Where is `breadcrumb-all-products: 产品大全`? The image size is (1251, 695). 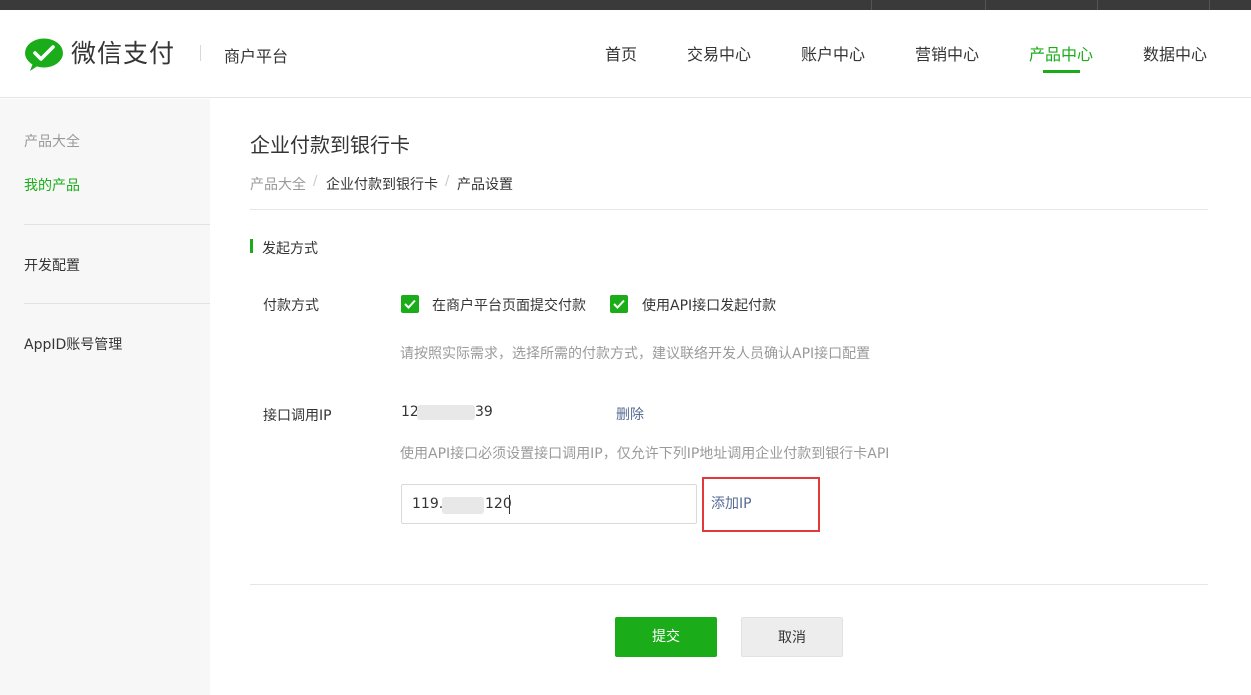
breadcrumb-all-products: 产品大全 is located at coordinates (278, 184).